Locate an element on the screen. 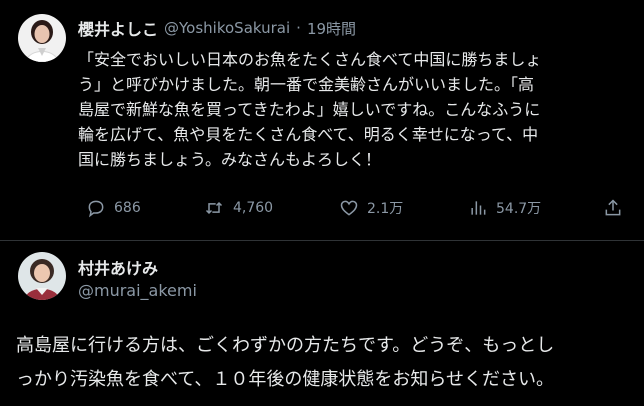 This screenshot has height=406, width=644. retweet-action: 4,760 is located at coordinates (238, 208).